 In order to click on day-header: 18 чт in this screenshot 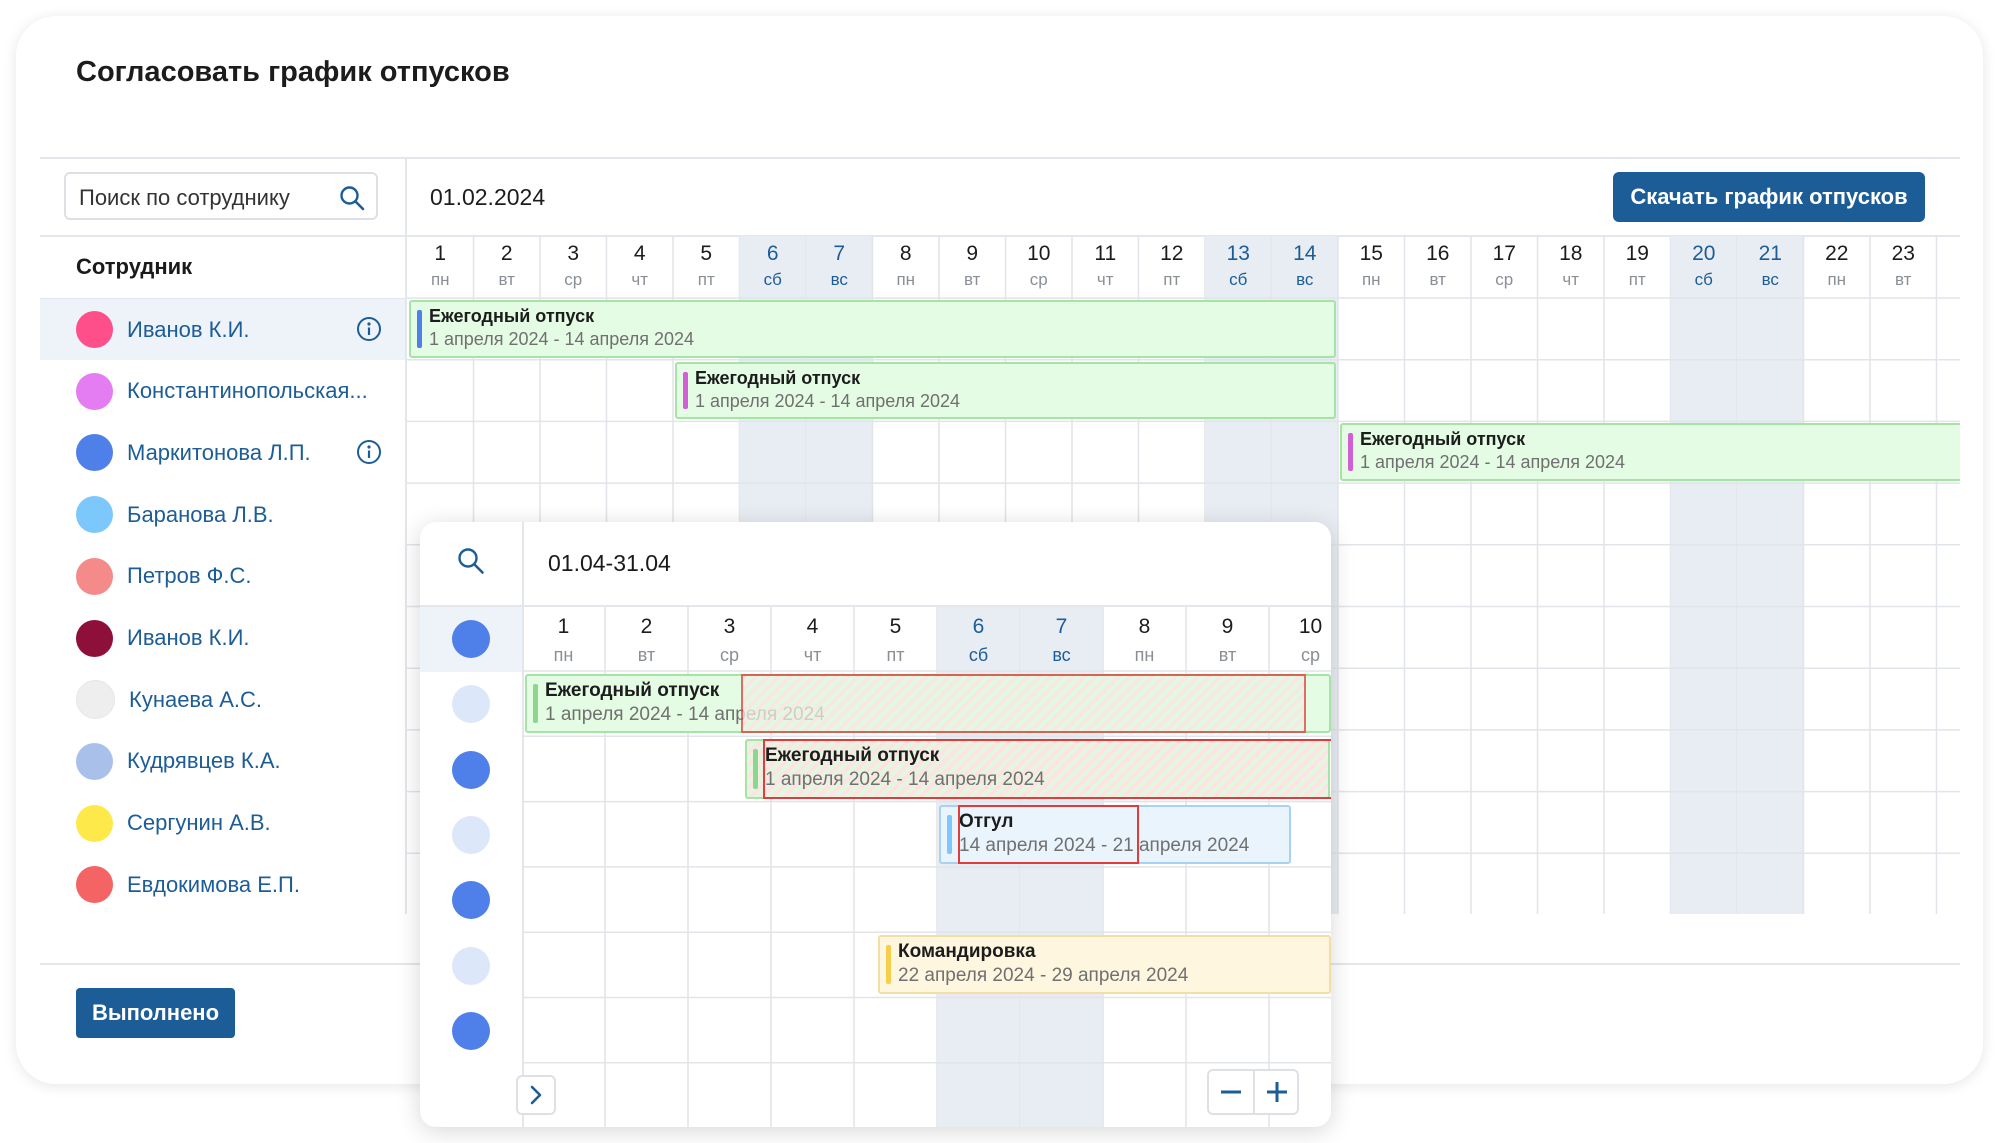, I will do `click(1571, 266)`.